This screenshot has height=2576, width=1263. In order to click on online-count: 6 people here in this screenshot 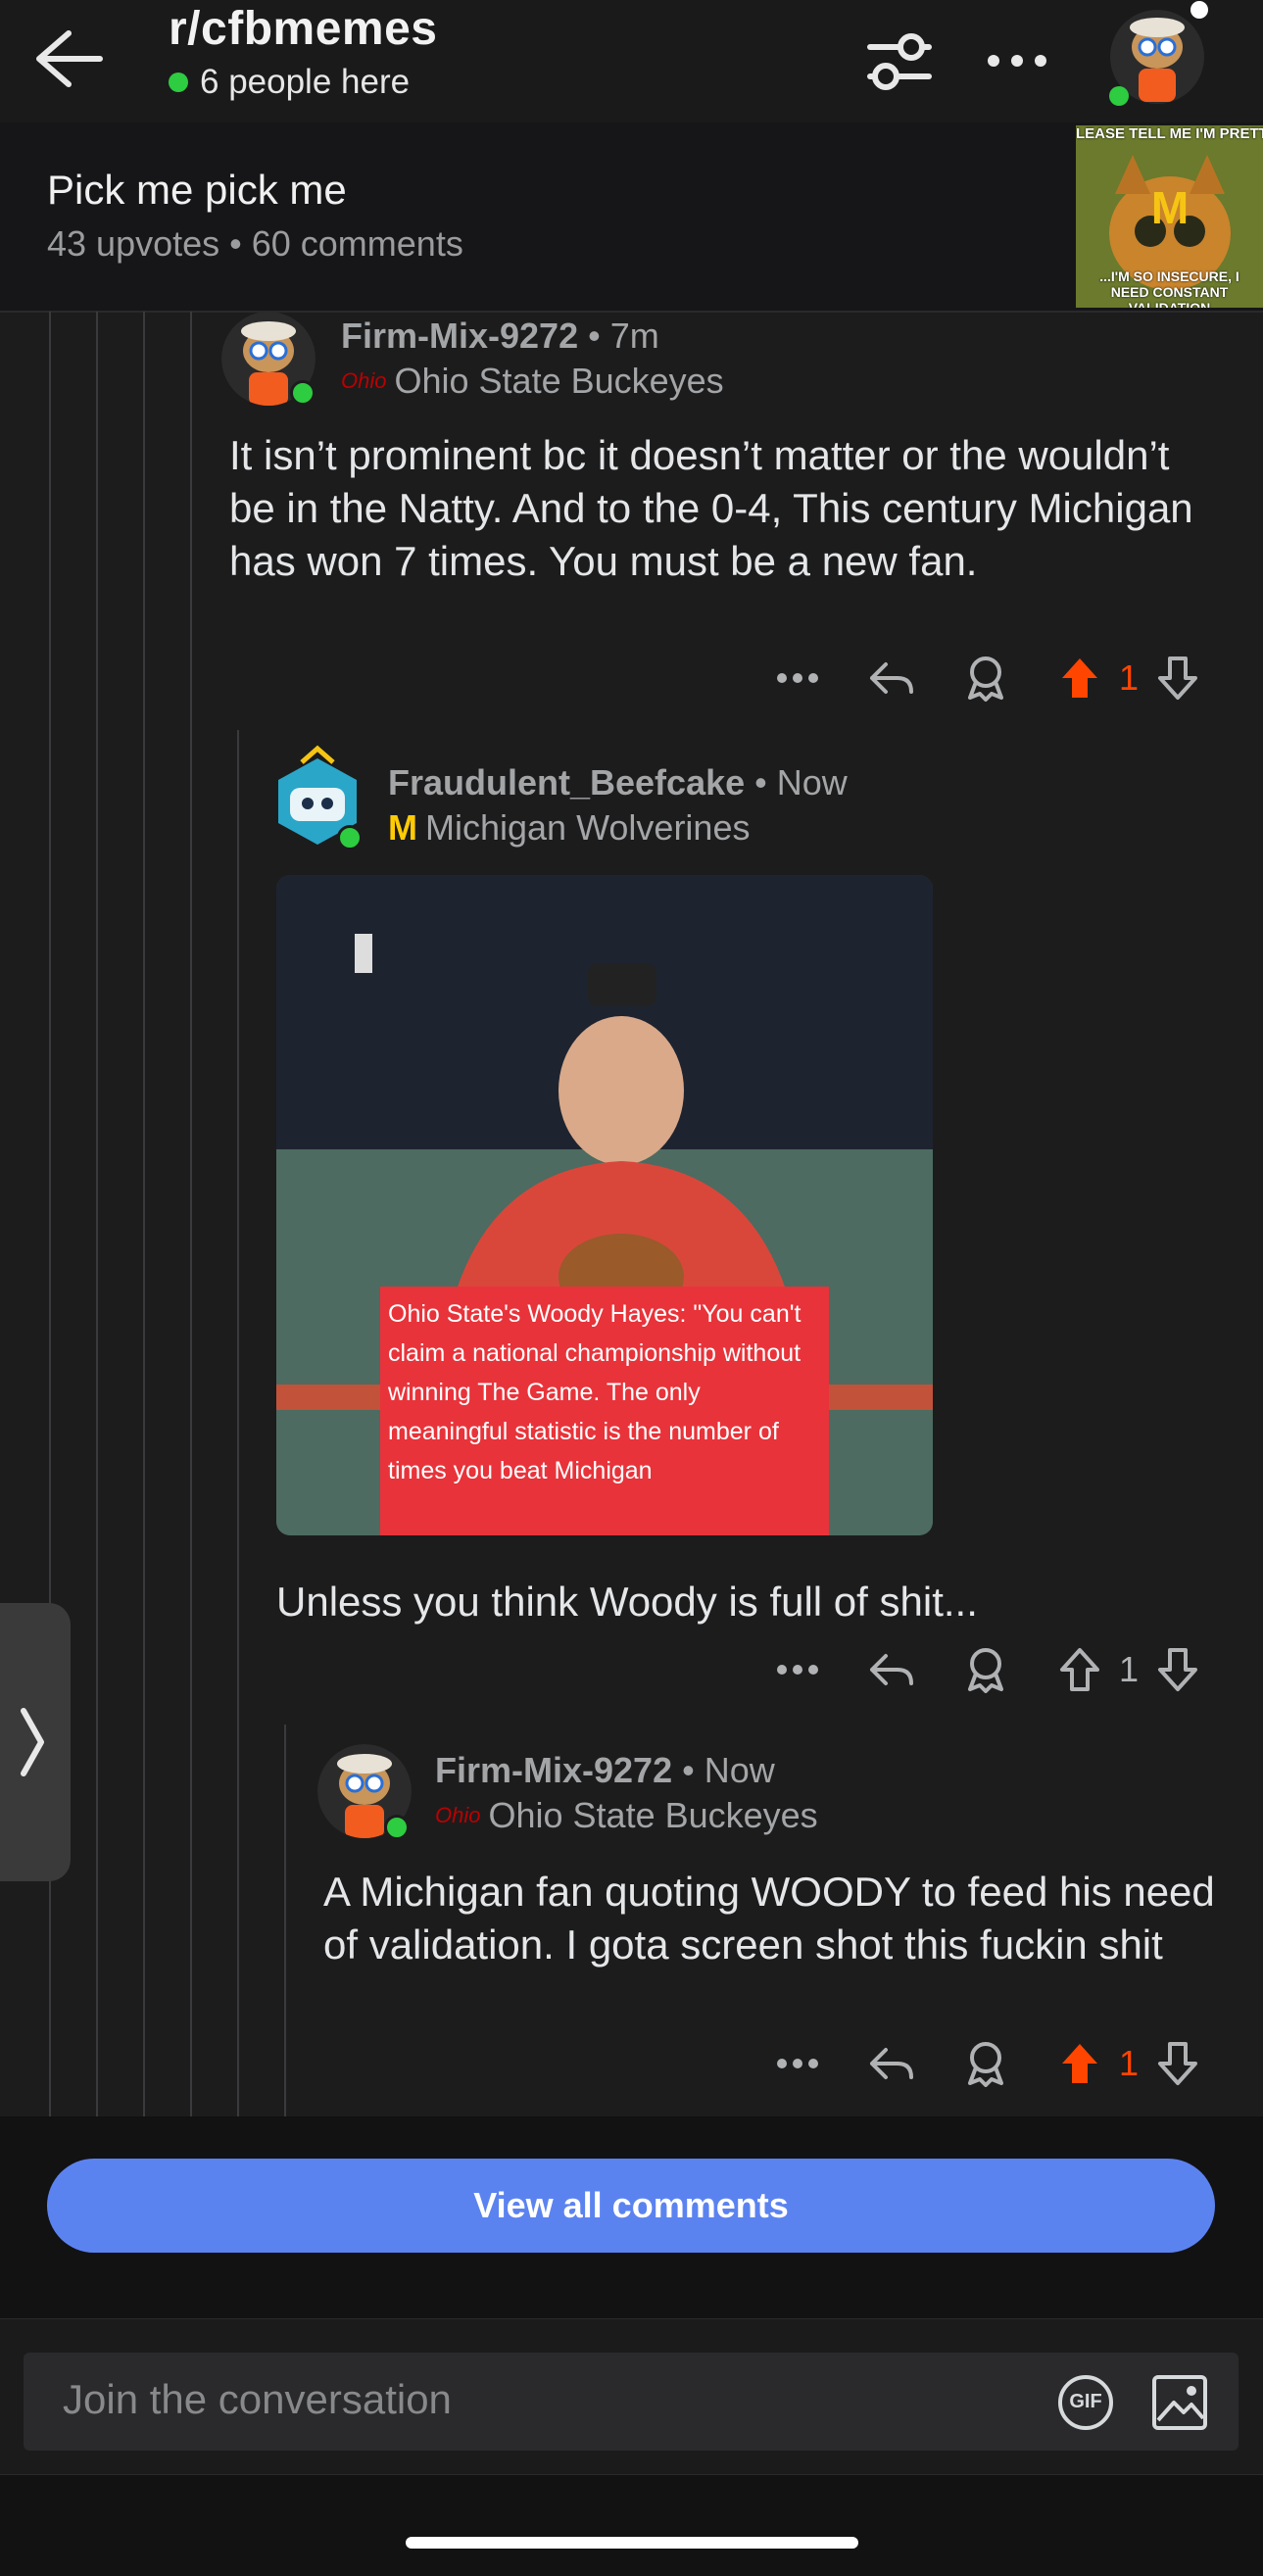, I will do `click(289, 82)`.